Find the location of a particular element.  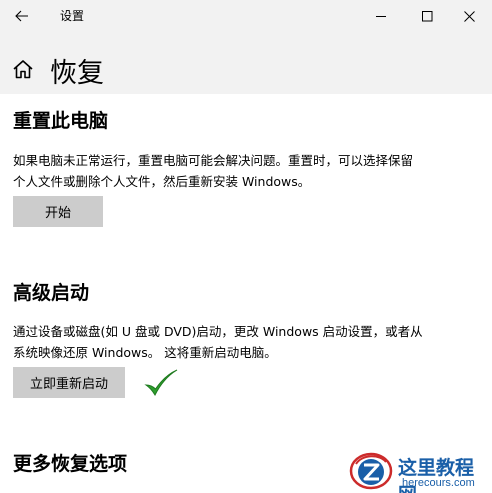

home-icon is located at coordinates (23, 69).